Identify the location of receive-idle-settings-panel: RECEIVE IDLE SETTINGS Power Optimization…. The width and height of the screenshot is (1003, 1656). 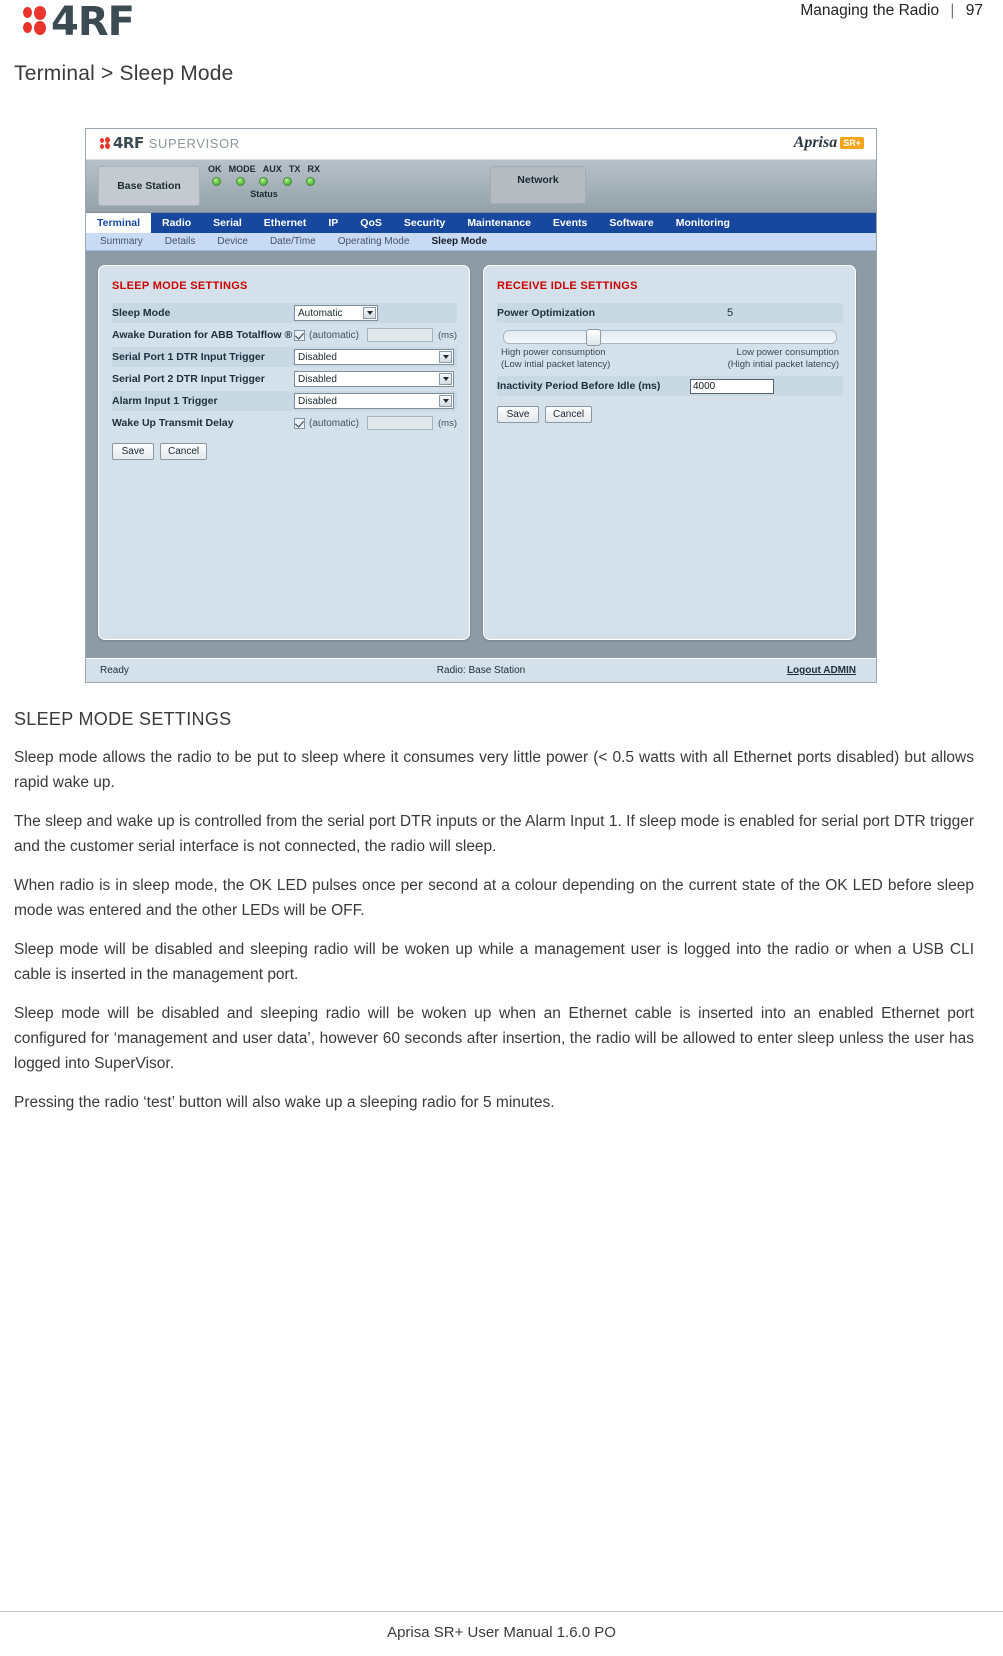
(669, 452).